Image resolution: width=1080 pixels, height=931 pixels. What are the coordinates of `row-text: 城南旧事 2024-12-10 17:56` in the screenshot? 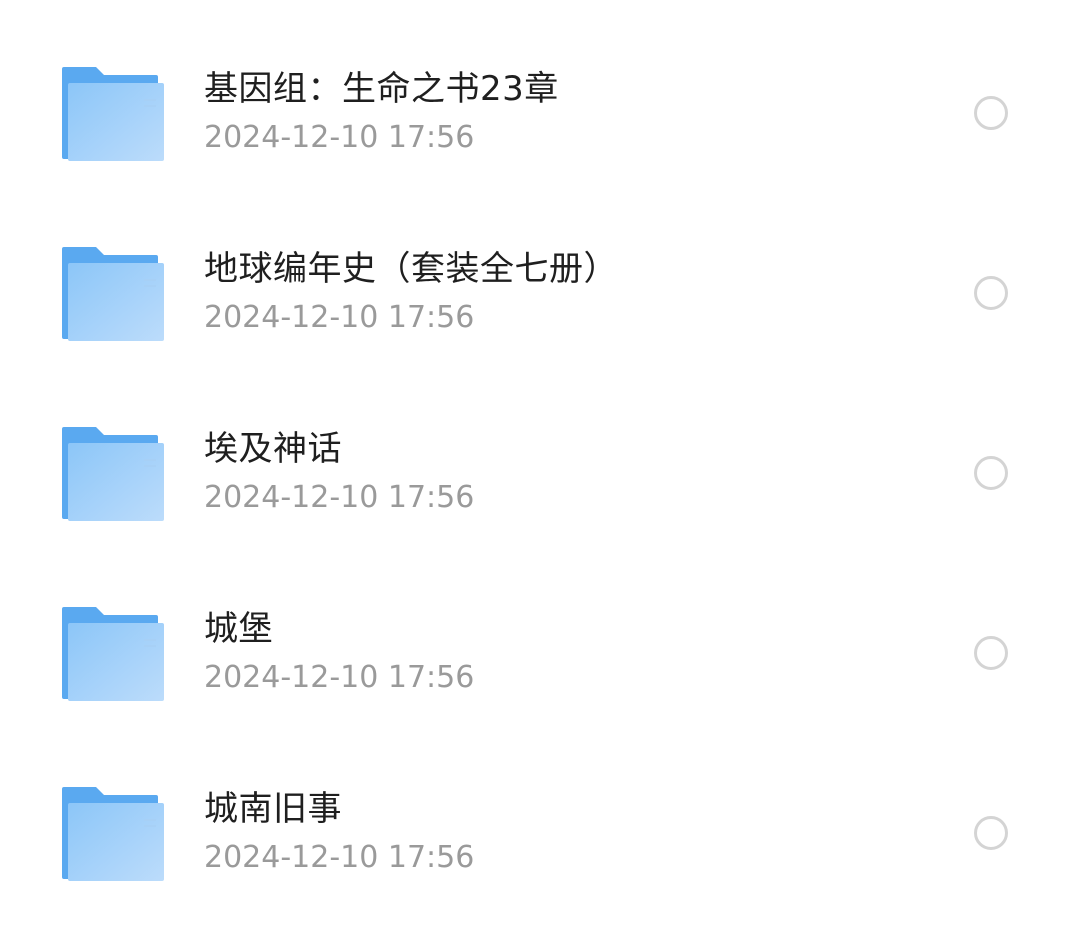 It's located at (554, 832).